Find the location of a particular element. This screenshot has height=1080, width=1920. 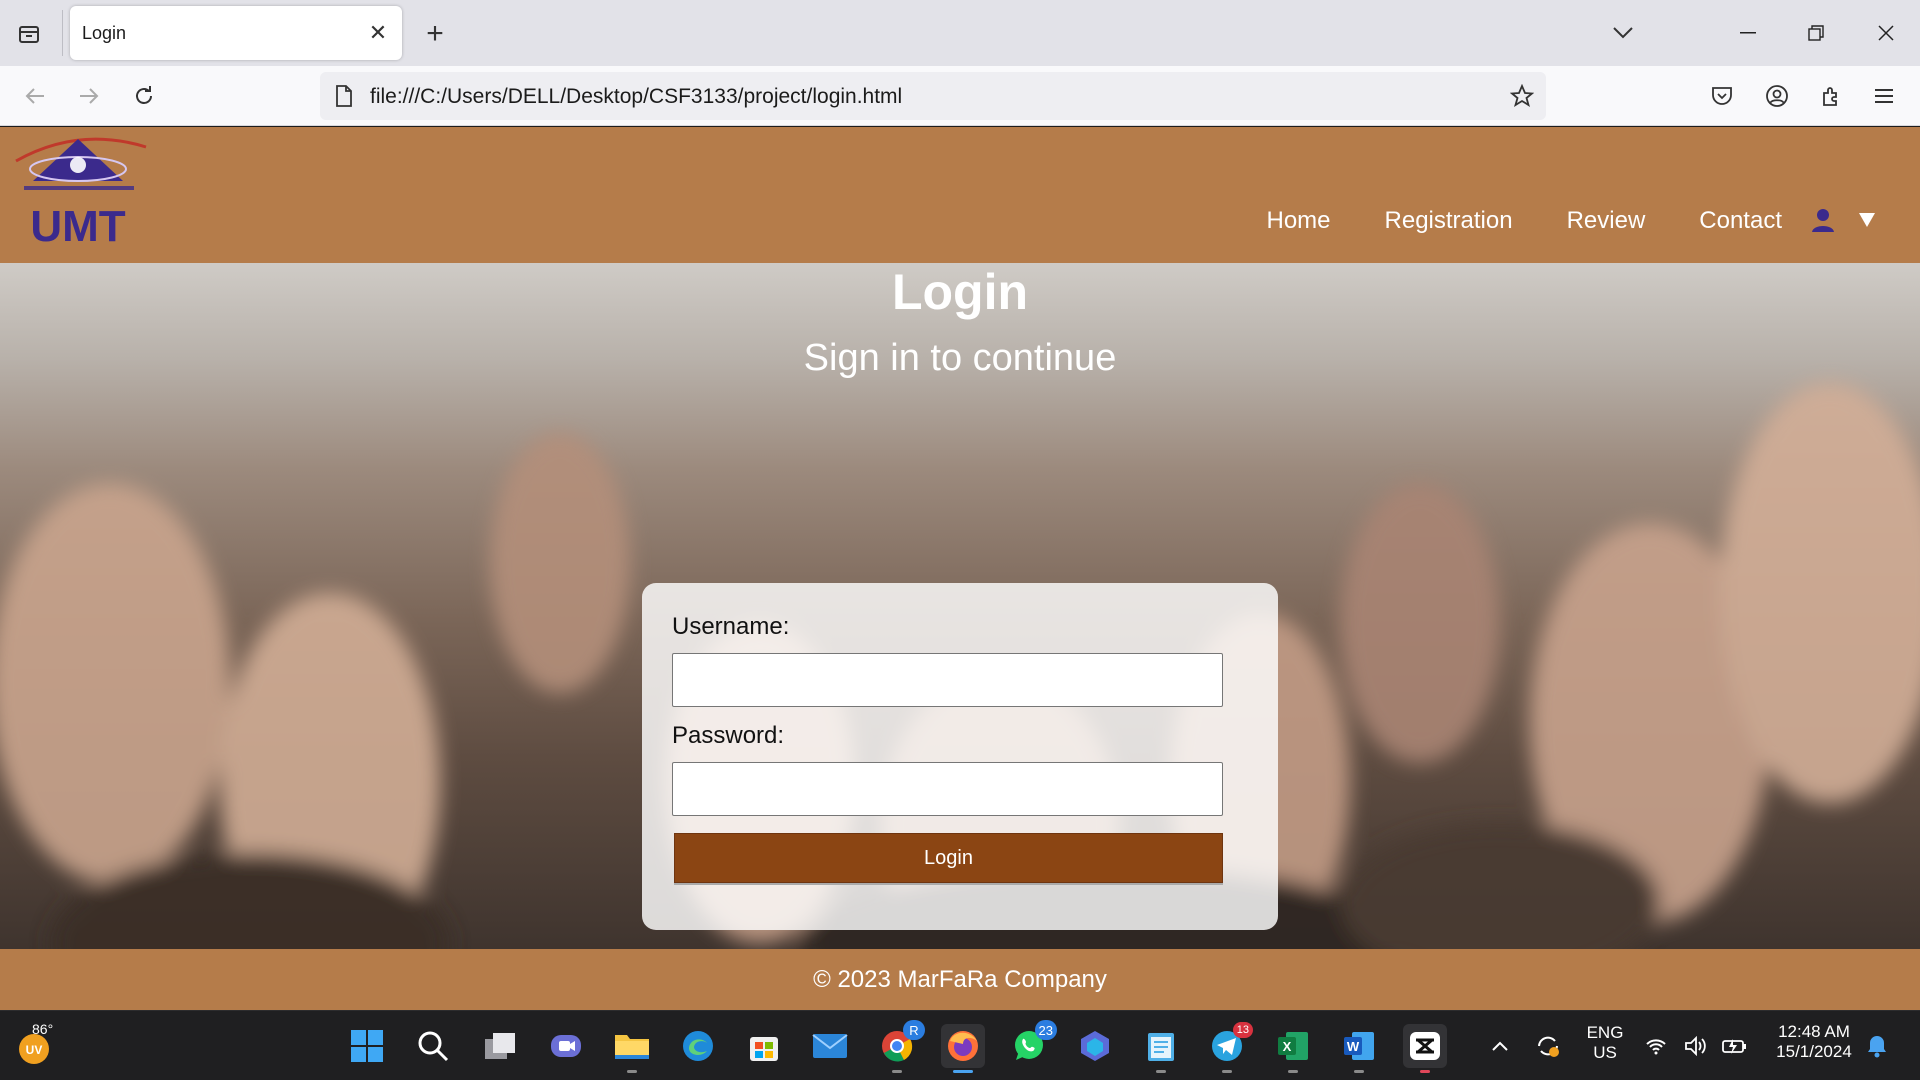

nav-home-link: Home is located at coordinates (1298, 221).